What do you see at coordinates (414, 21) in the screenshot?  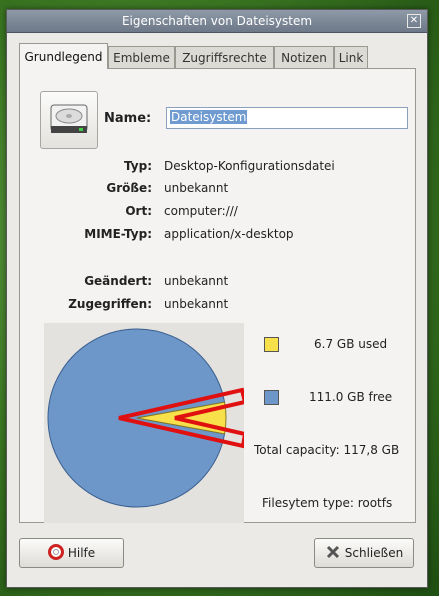 I see `window-close-icon: ✕` at bounding box center [414, 21].